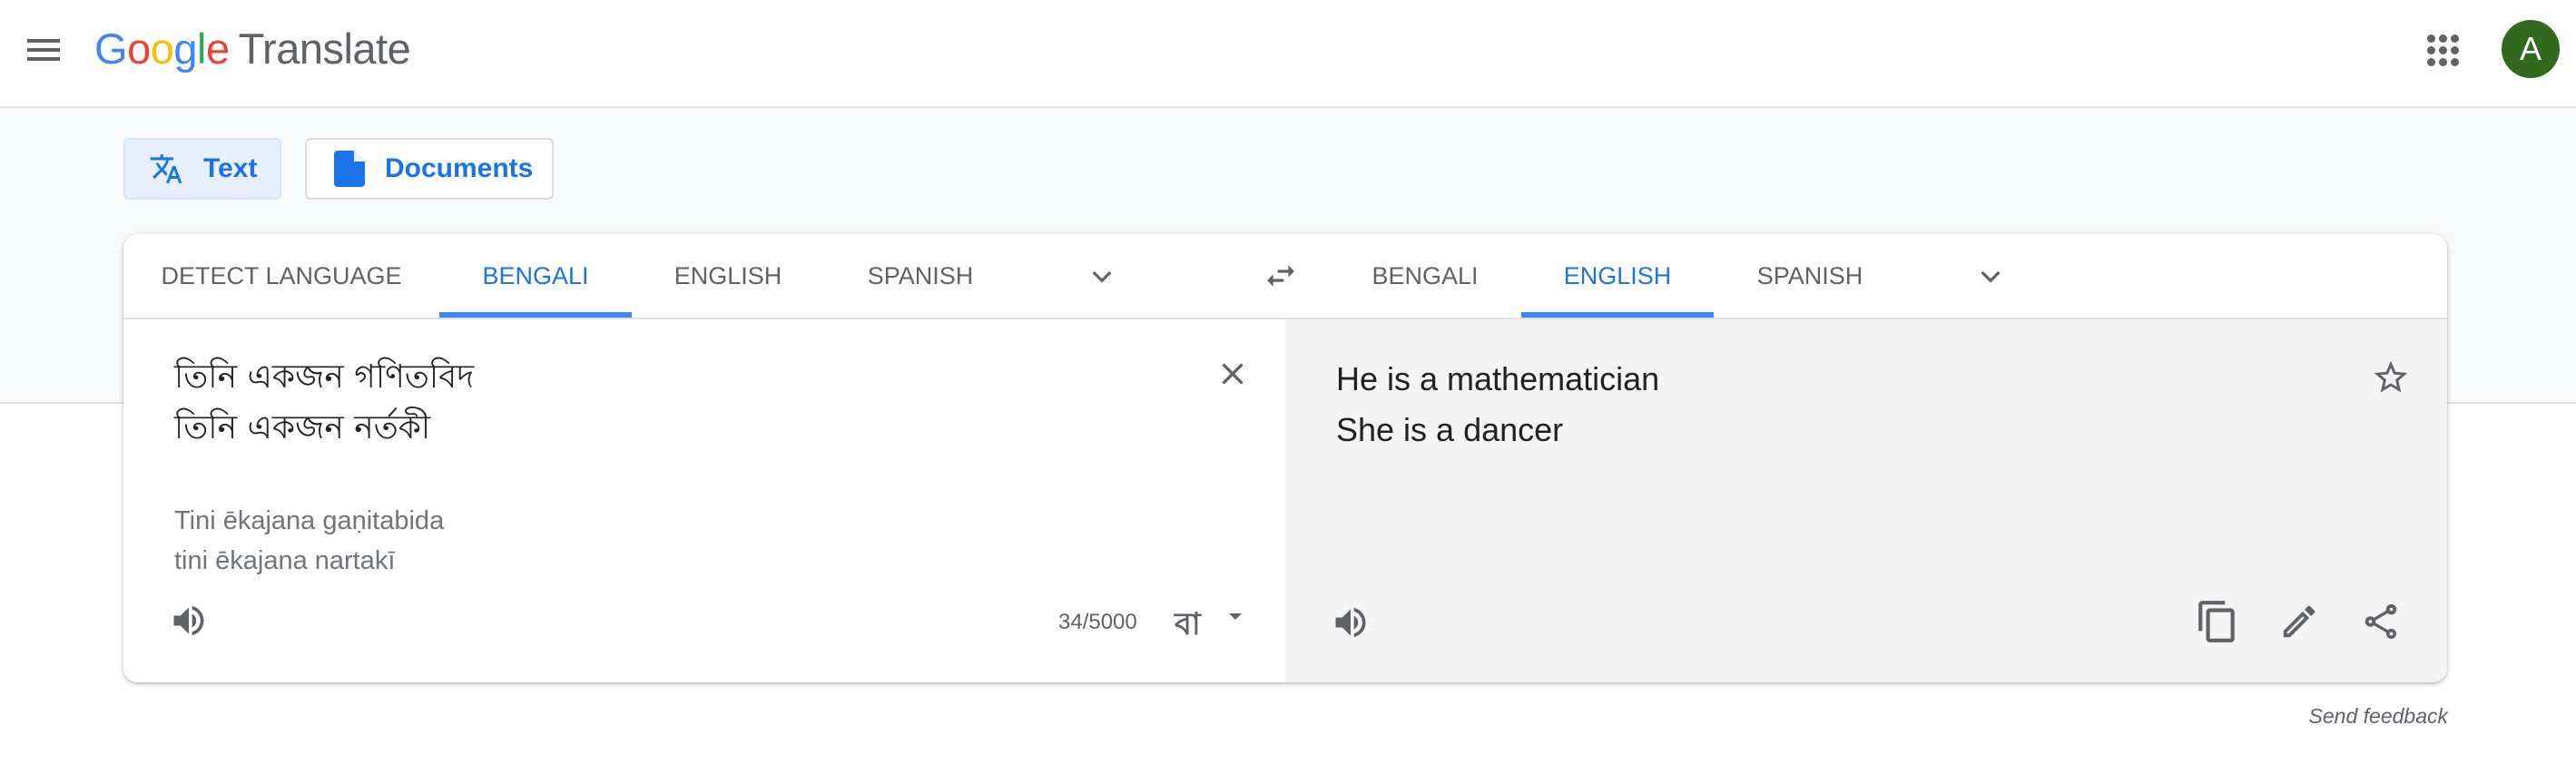 The image size is (2576, 784). What do you see at coordinates (2299, 621) in the screenshot?
I see `edit-translation-pencil-icon` at bounding box center [2299, 621].